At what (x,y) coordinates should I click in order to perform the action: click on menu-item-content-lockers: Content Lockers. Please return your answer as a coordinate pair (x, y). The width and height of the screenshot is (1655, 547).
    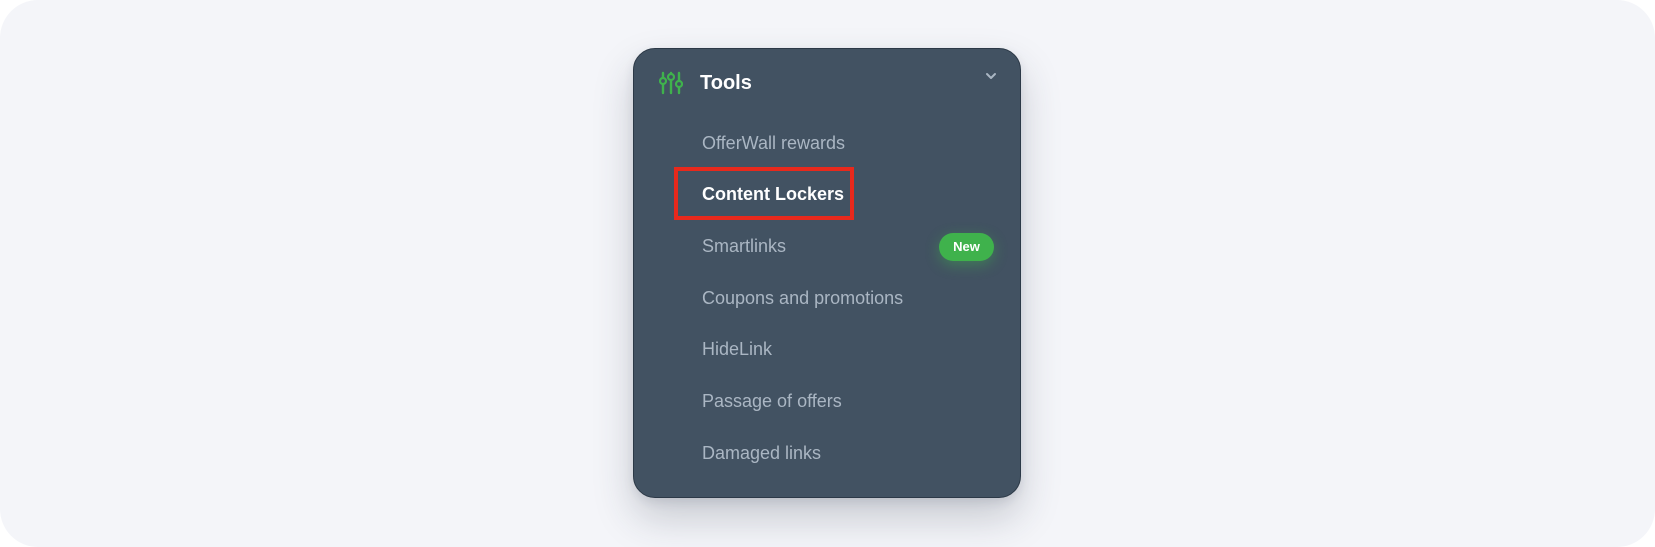
    Looking at the image, I should click on (773, 194).